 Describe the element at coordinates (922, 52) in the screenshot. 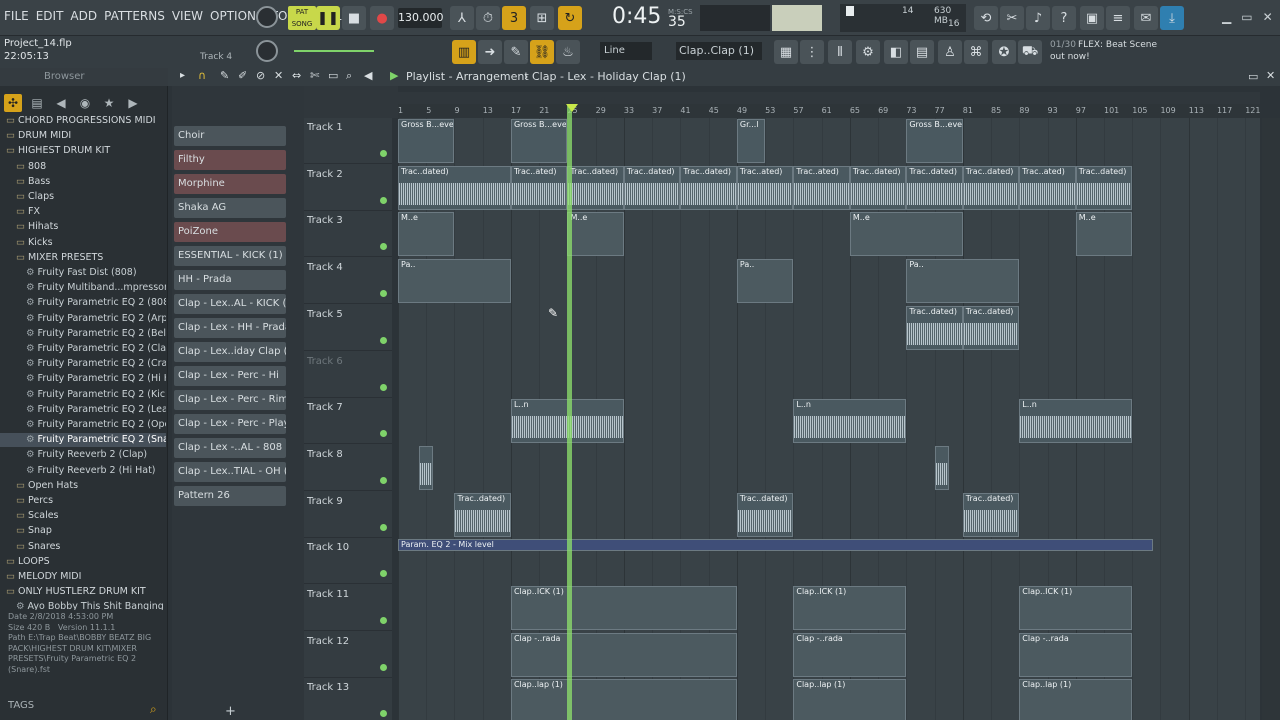

I see `plugin-db-icon: ▤` at that location.